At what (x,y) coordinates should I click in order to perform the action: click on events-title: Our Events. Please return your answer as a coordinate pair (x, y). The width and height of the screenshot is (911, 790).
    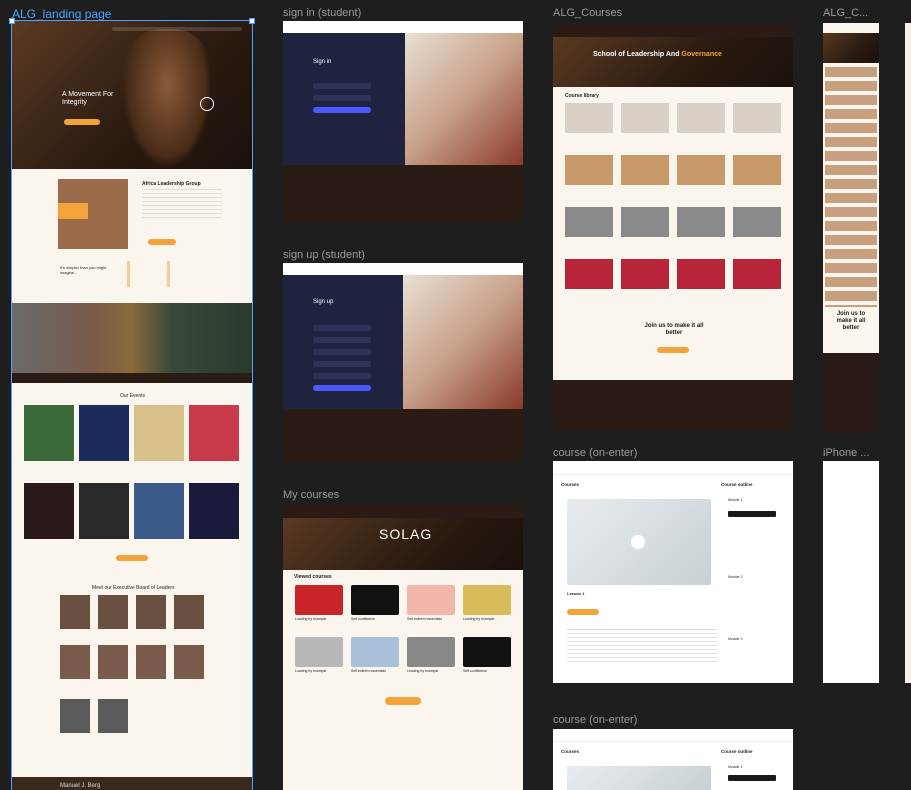
    Looking at the image, I should click on (133, 396).